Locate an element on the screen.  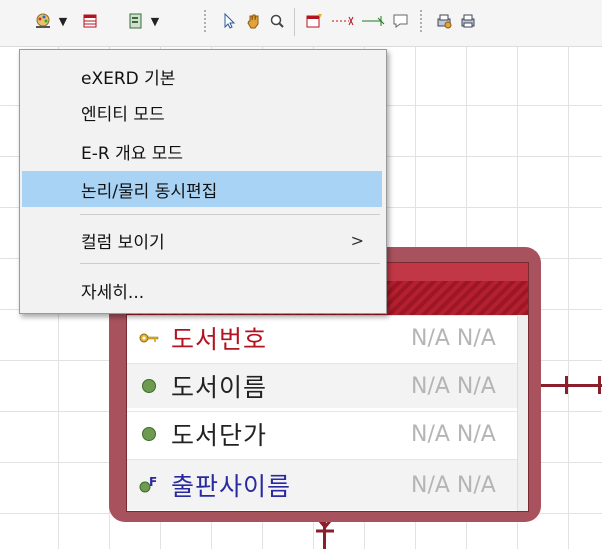
table-icon is located at coordinates (90, 21).